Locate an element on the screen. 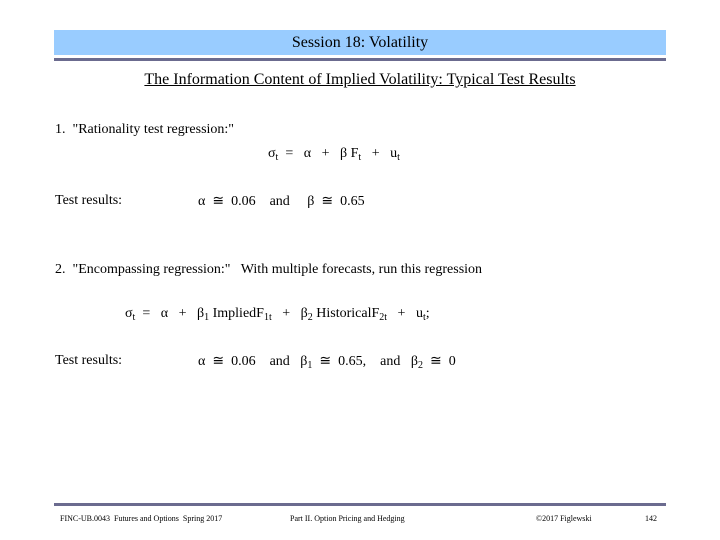  forecast-var: F is located at coordinates (353, 153).